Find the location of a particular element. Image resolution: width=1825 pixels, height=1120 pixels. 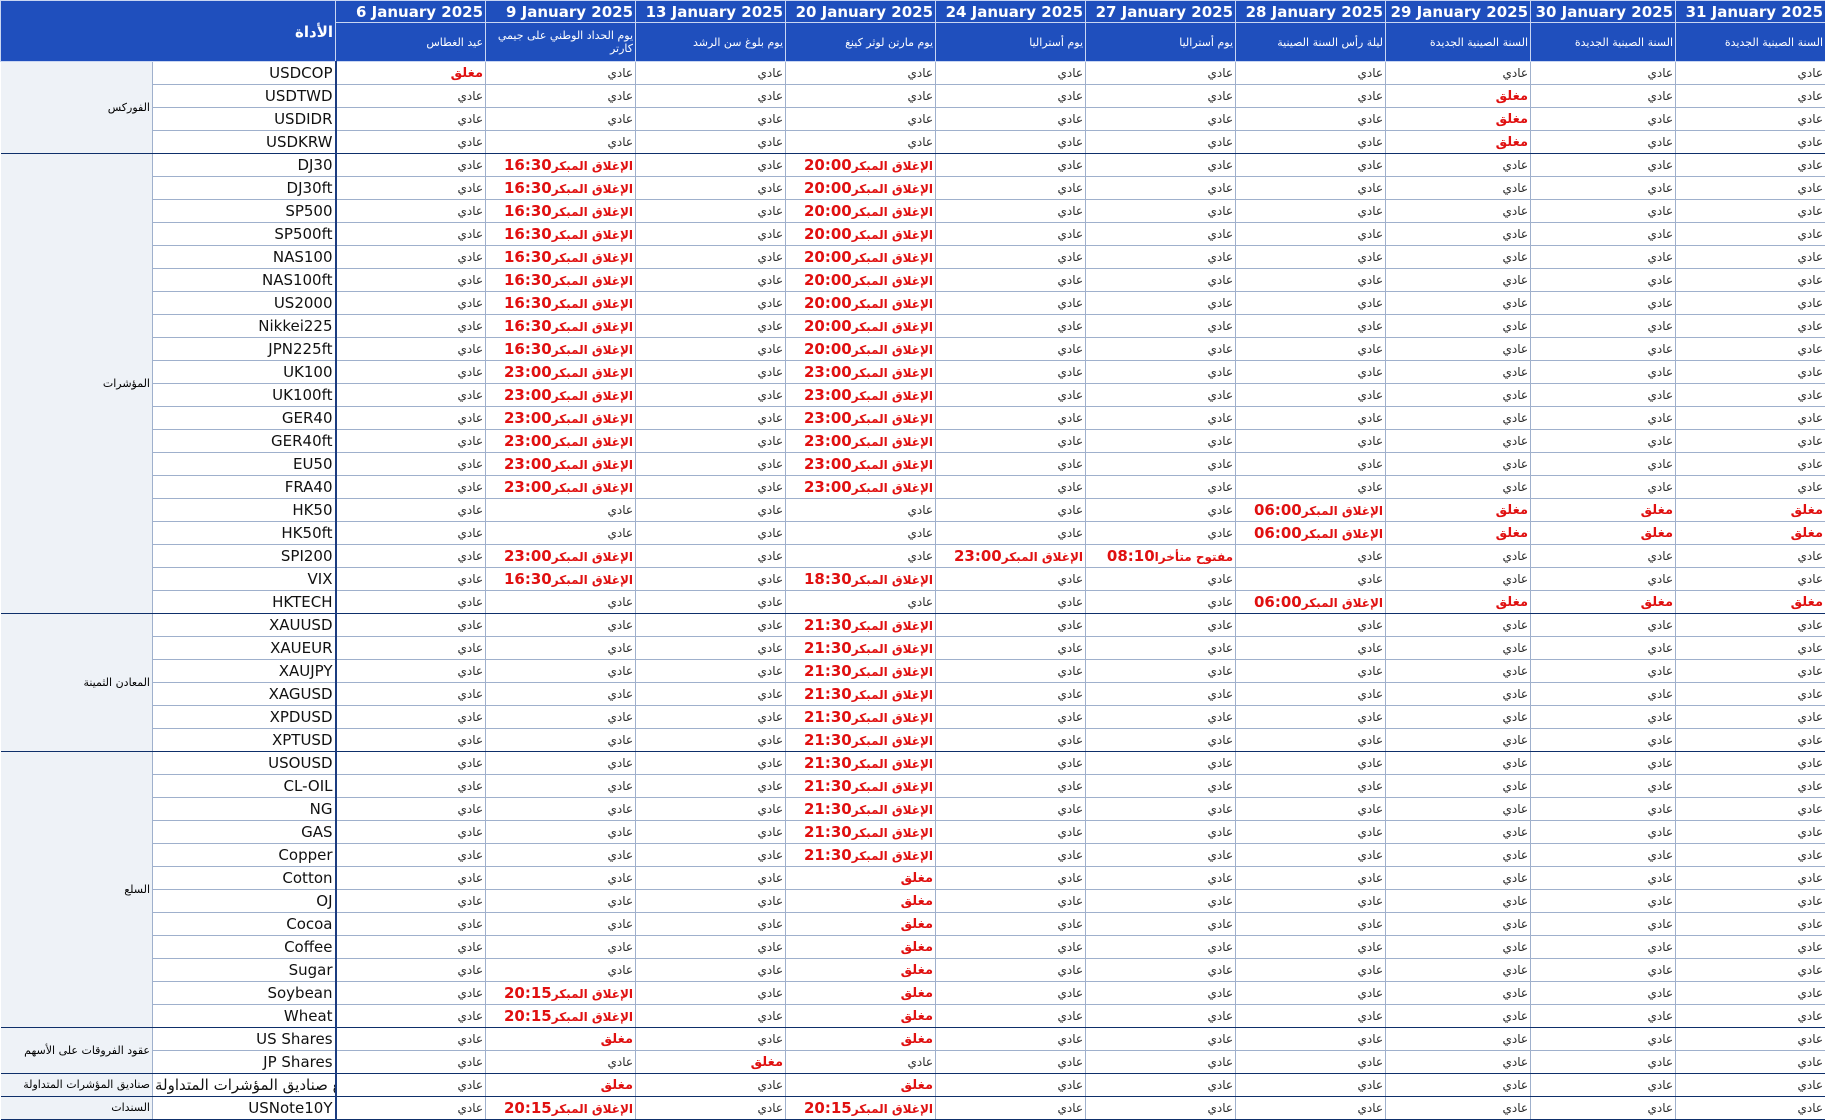

instrument-cell: Nikkei225 is located at coordinates (244, 326).